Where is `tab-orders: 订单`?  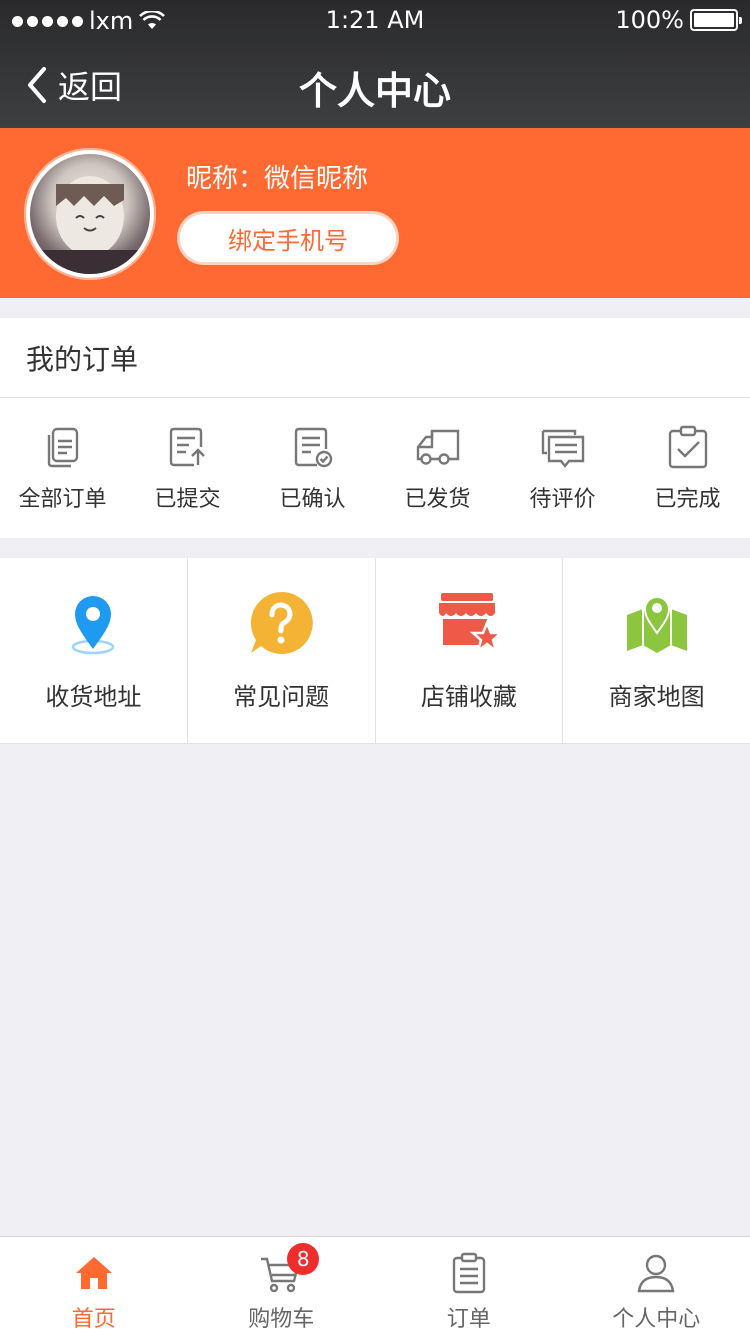 tab-orders: 订单 is located at coordinates (469, 1285).